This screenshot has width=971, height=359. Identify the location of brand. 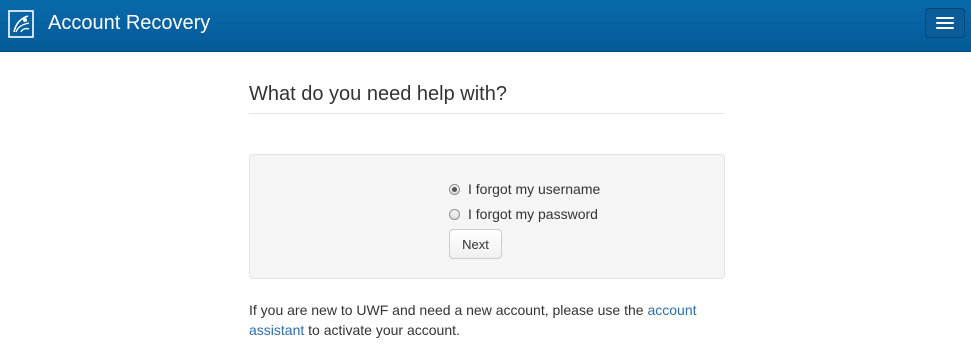
(21, 24).